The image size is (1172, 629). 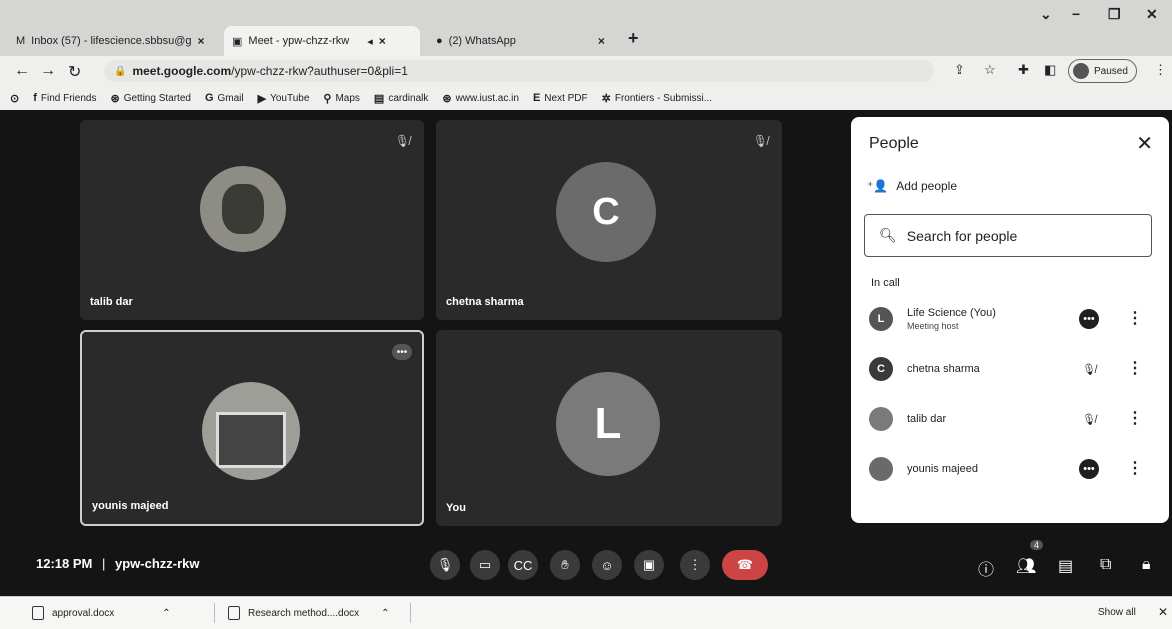 What do you see at coordinates (120, 71) in the screenshot?
I see `lock-icon: 🔒` at bounding box center [120, 71].